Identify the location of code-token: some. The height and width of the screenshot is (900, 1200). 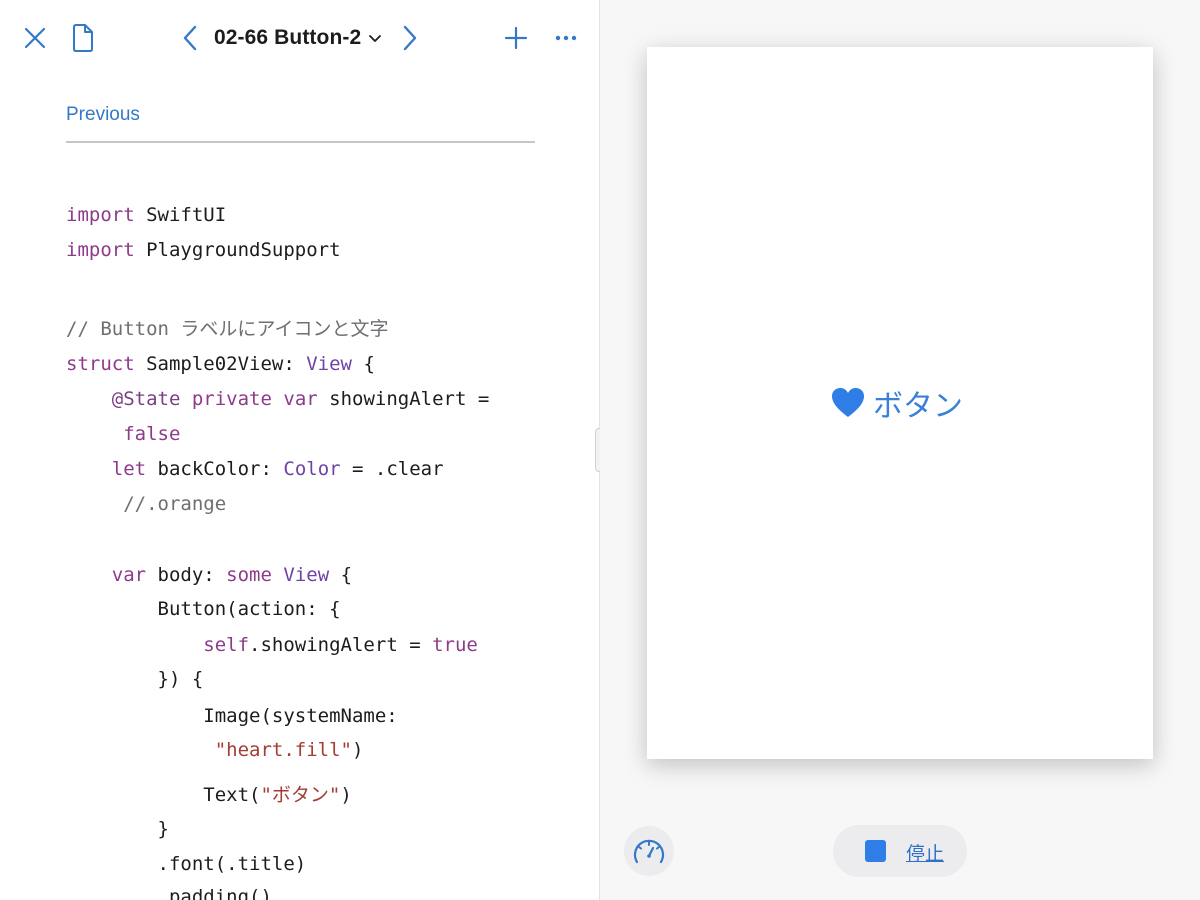
(249, 575).